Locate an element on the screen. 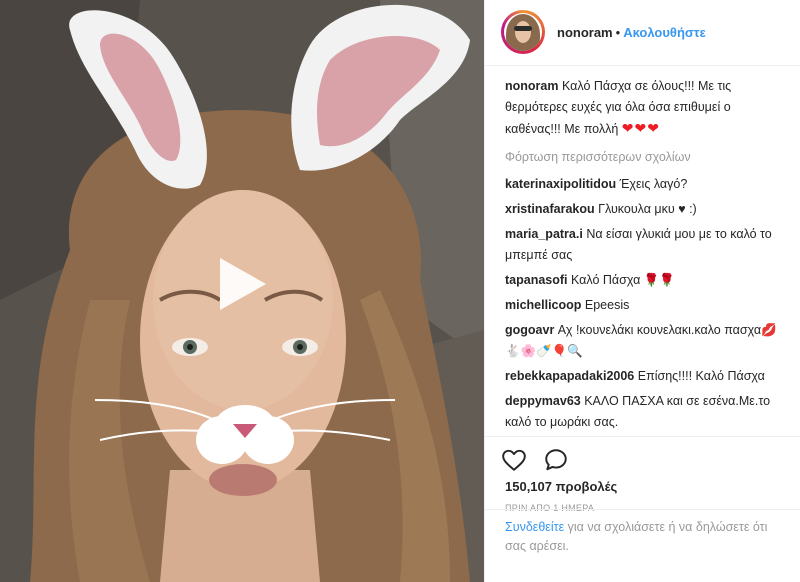 The image size is (800, 582). comment-username: gogoavr is located at coordinates (529, 330).